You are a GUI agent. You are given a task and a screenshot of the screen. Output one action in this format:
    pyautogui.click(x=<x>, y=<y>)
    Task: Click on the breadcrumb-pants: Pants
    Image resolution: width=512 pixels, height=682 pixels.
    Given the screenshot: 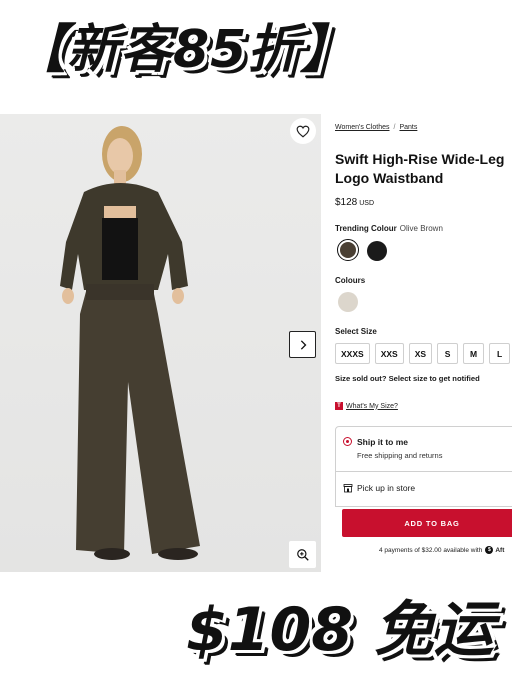 What is the action you would take?
    pyautogui.click(x=408, y=127)
    